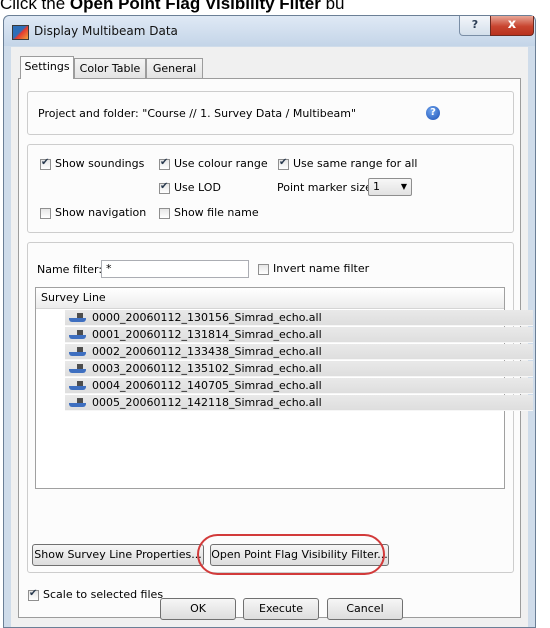 This screenshot has width=550, height=628. I want to click on show-navigation-label: Show navigation, so click(101, 212).